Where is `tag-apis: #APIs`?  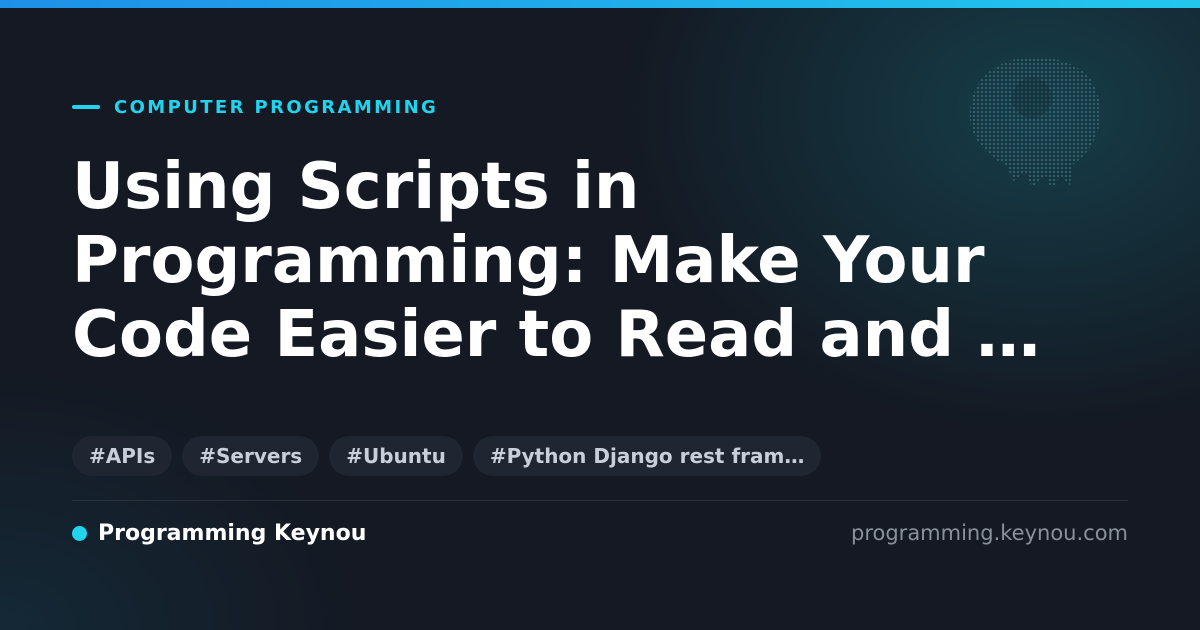 tag-apis: #APIs is located at coordinates (122, 456).